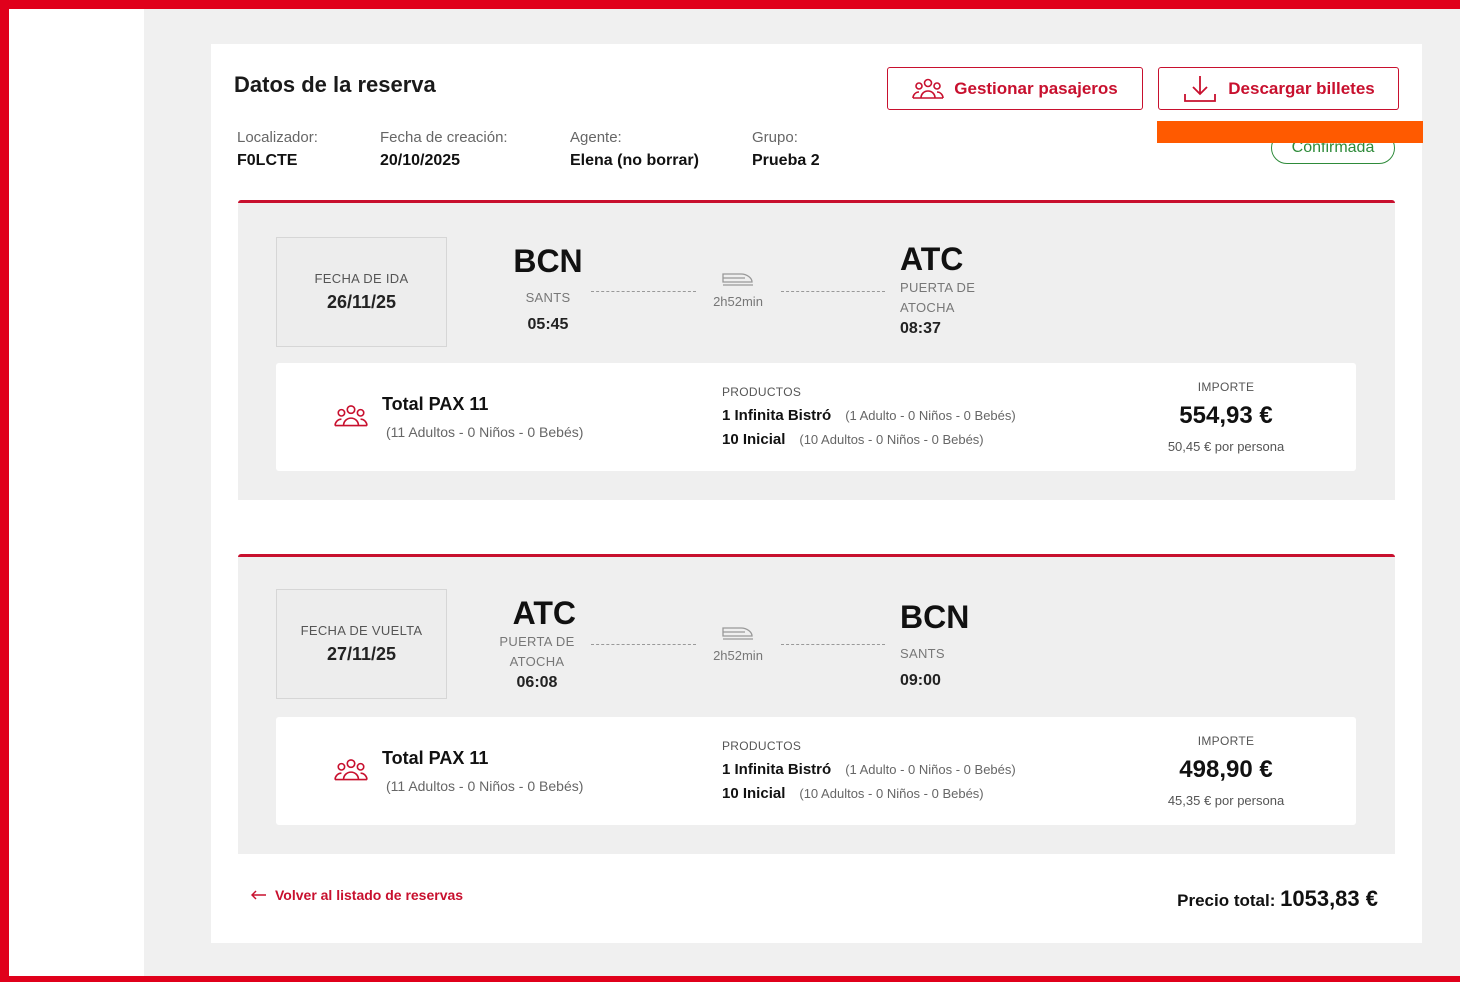 This screenshot has width=1460, height=982. What do you see at coordinates (548, 324) in the screenshot?
I see `departure-time: 05:45` at bounding box center [548, 324].